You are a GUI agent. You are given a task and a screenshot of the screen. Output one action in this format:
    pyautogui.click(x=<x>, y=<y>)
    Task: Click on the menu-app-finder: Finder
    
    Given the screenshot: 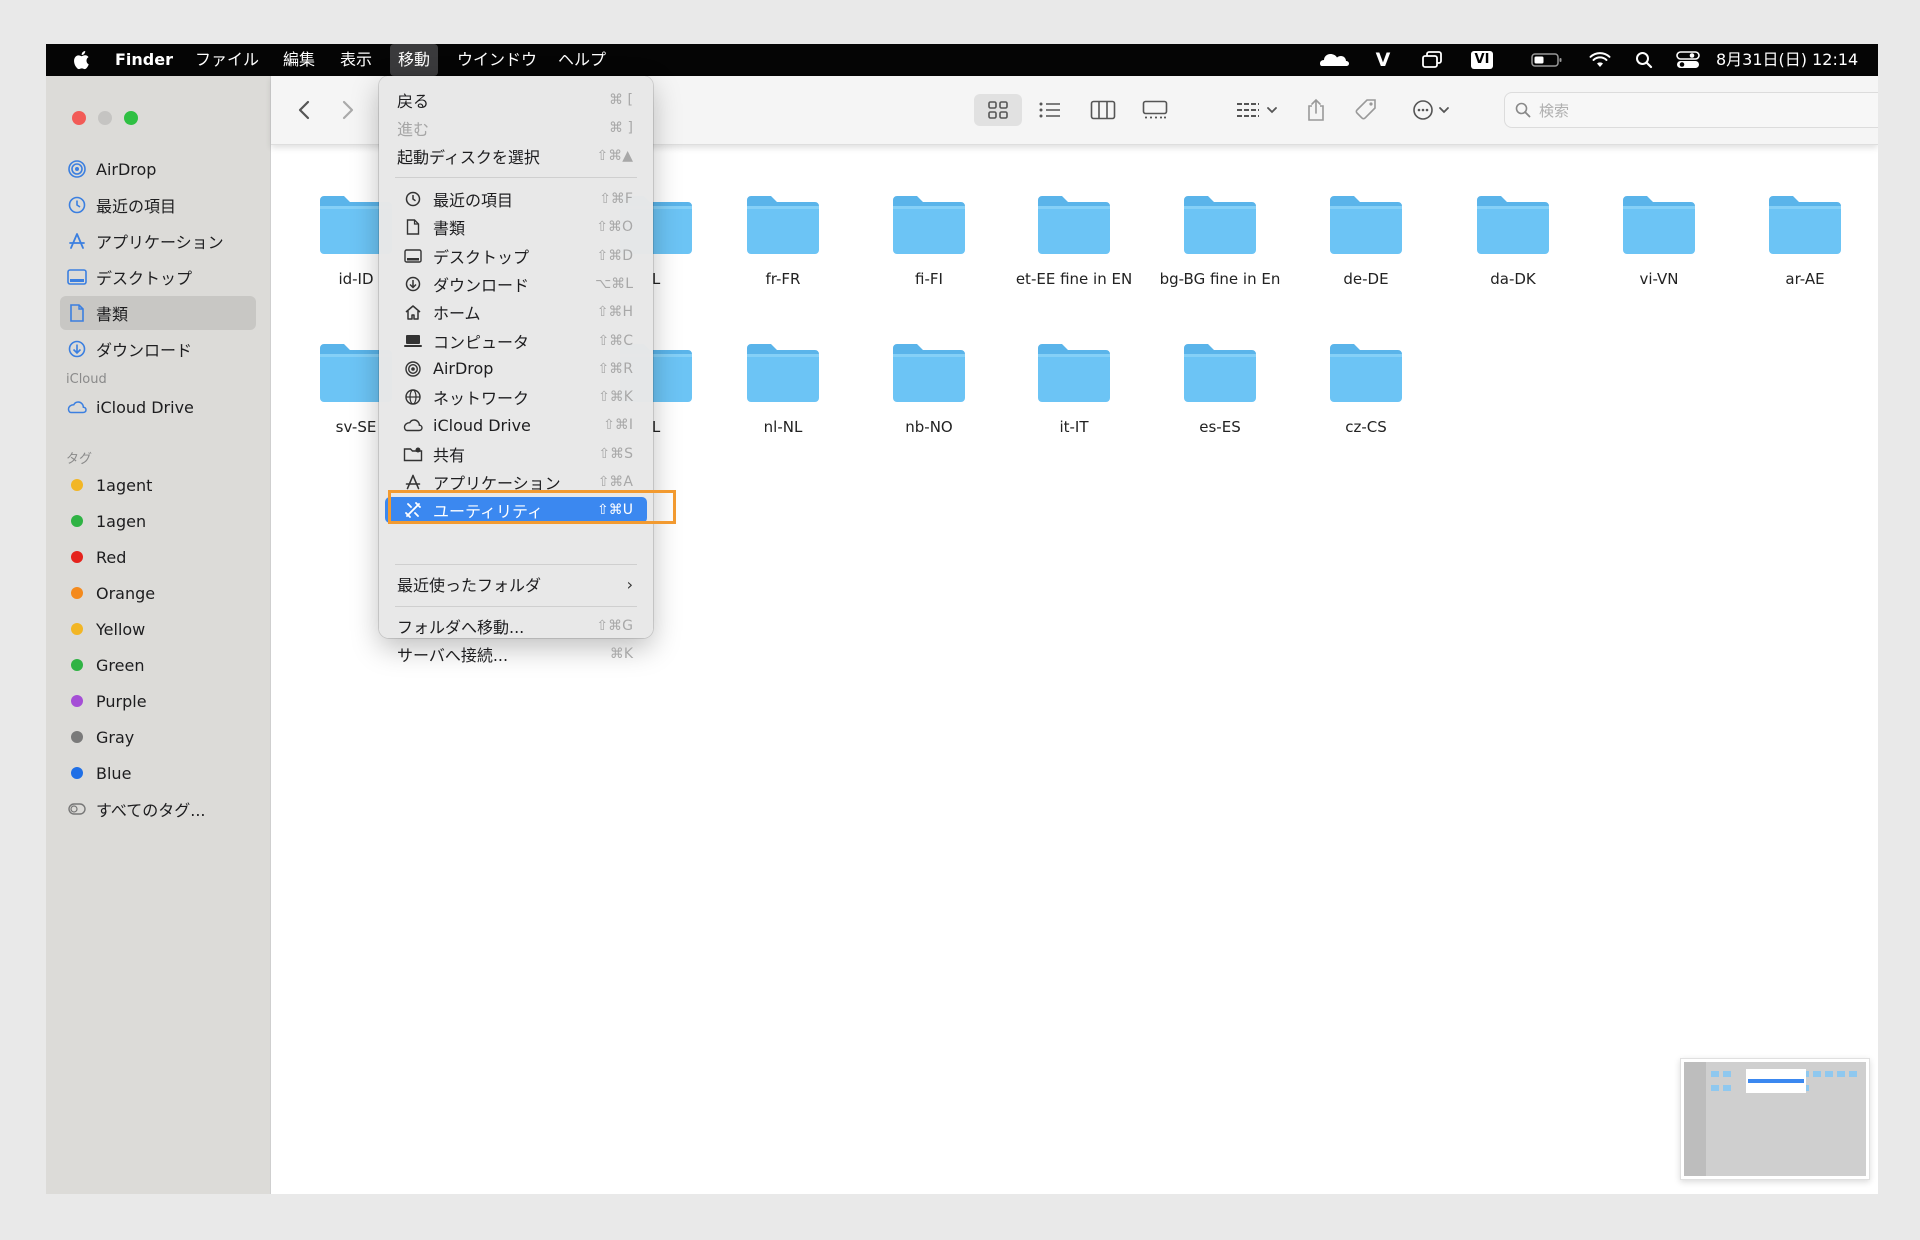 What is the action you would take?
    pyautogui.click(x=144, y=60)
    